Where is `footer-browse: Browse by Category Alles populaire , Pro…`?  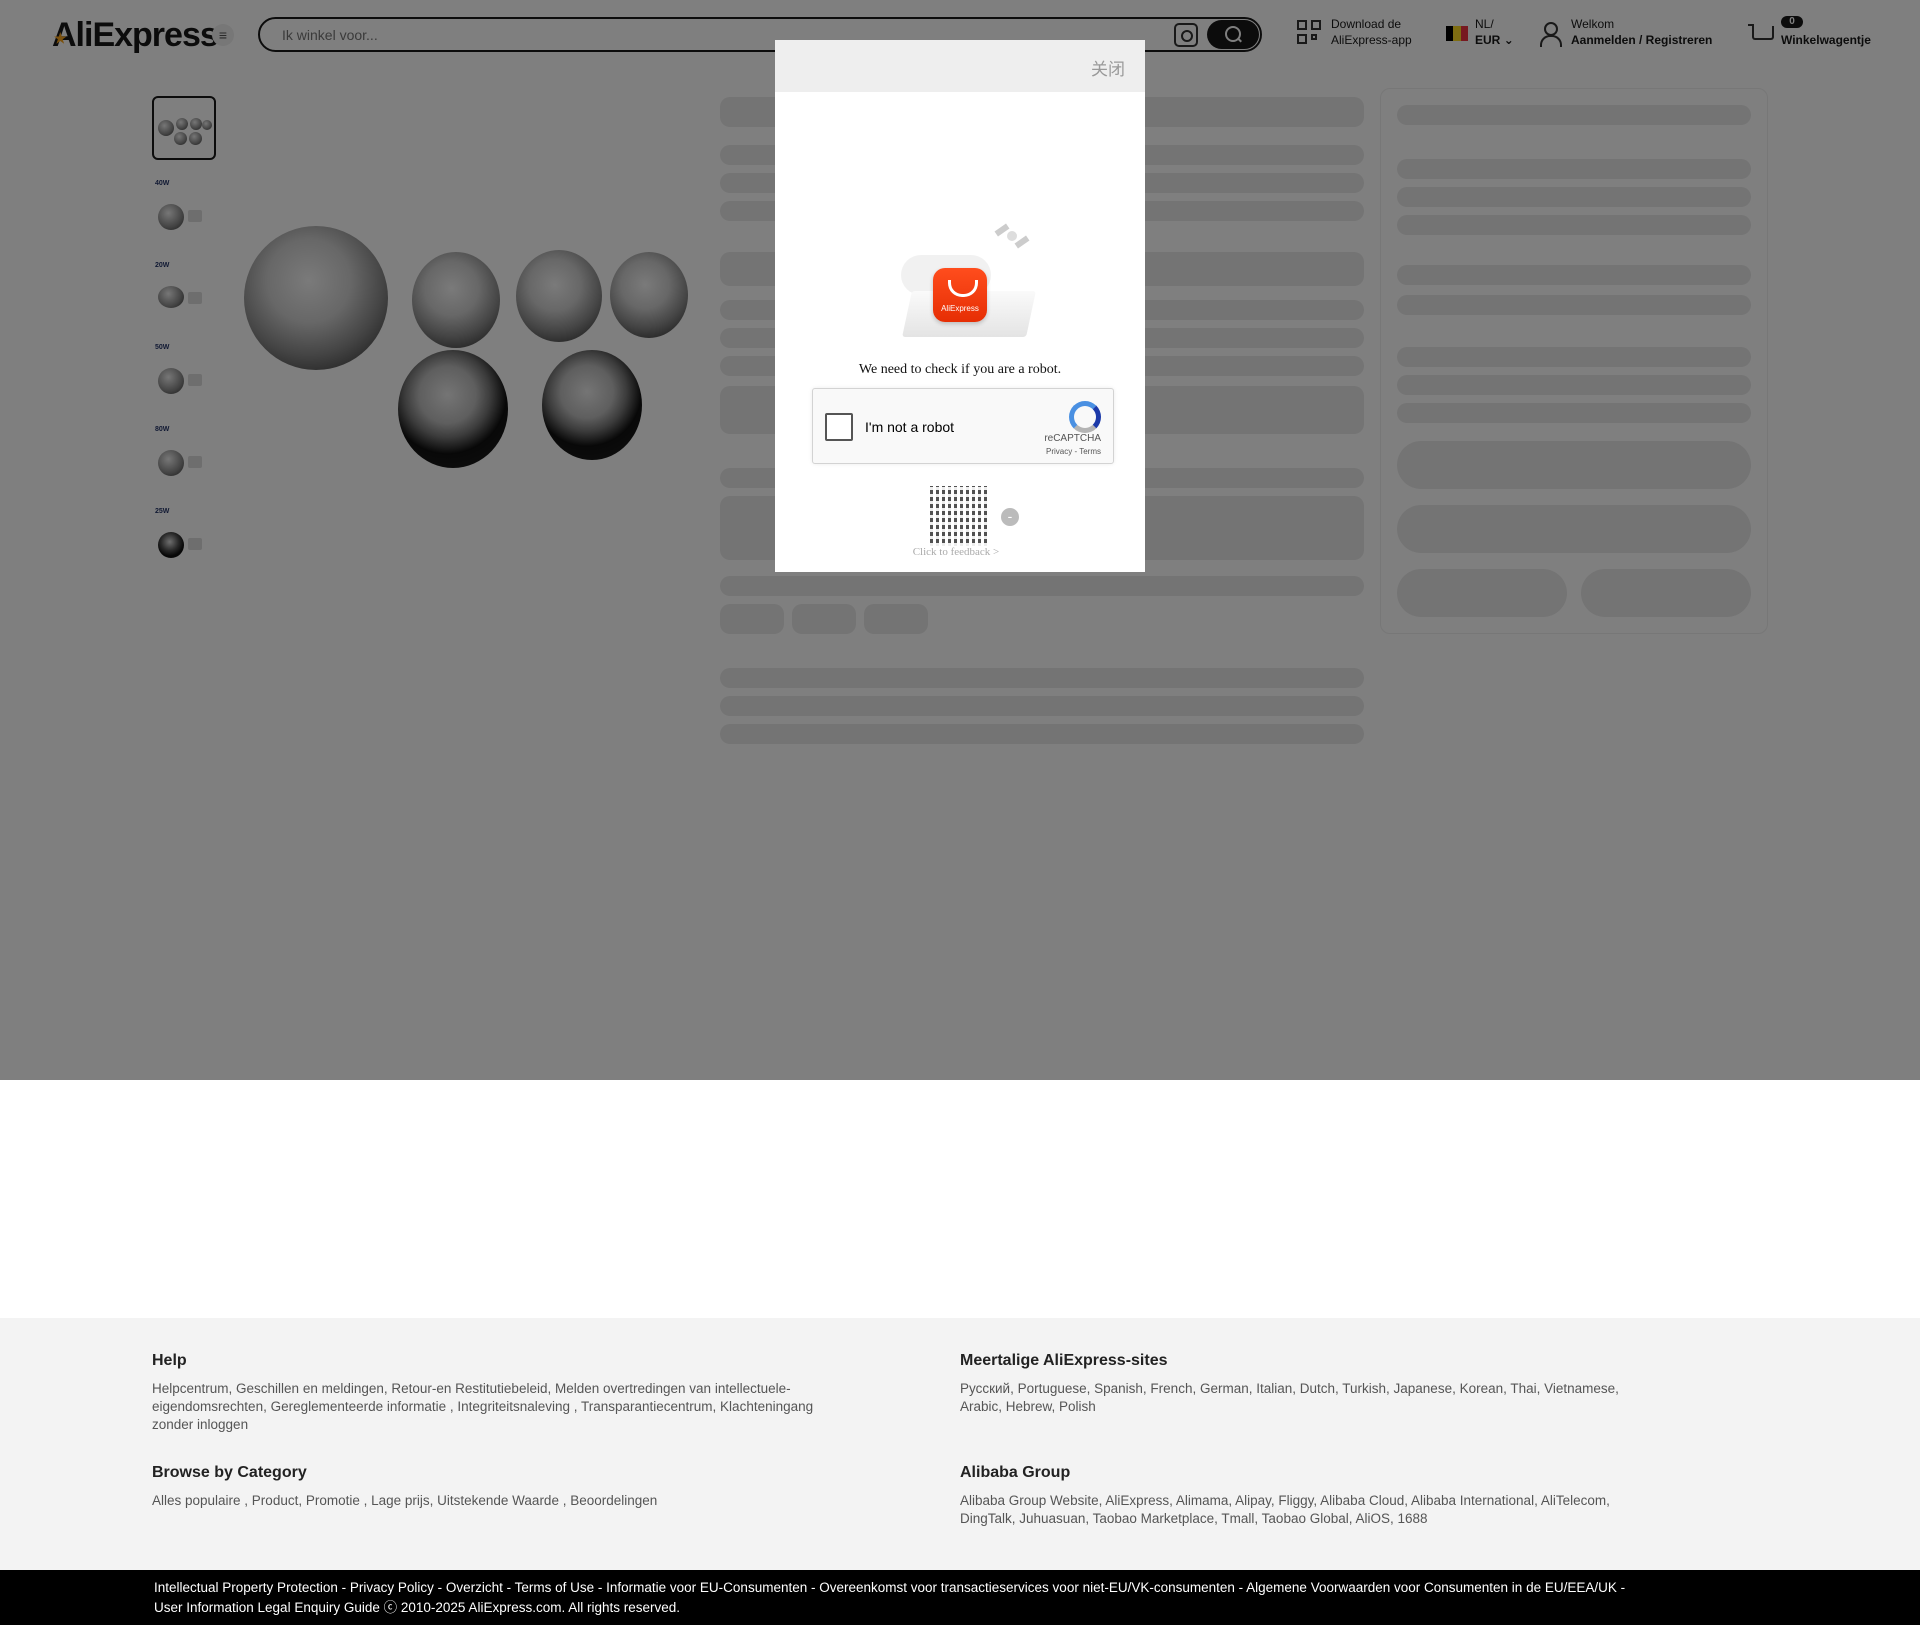 footer-browse: Browse by Category Alles populaire , Pro… is located at coordinates (502, 1487).